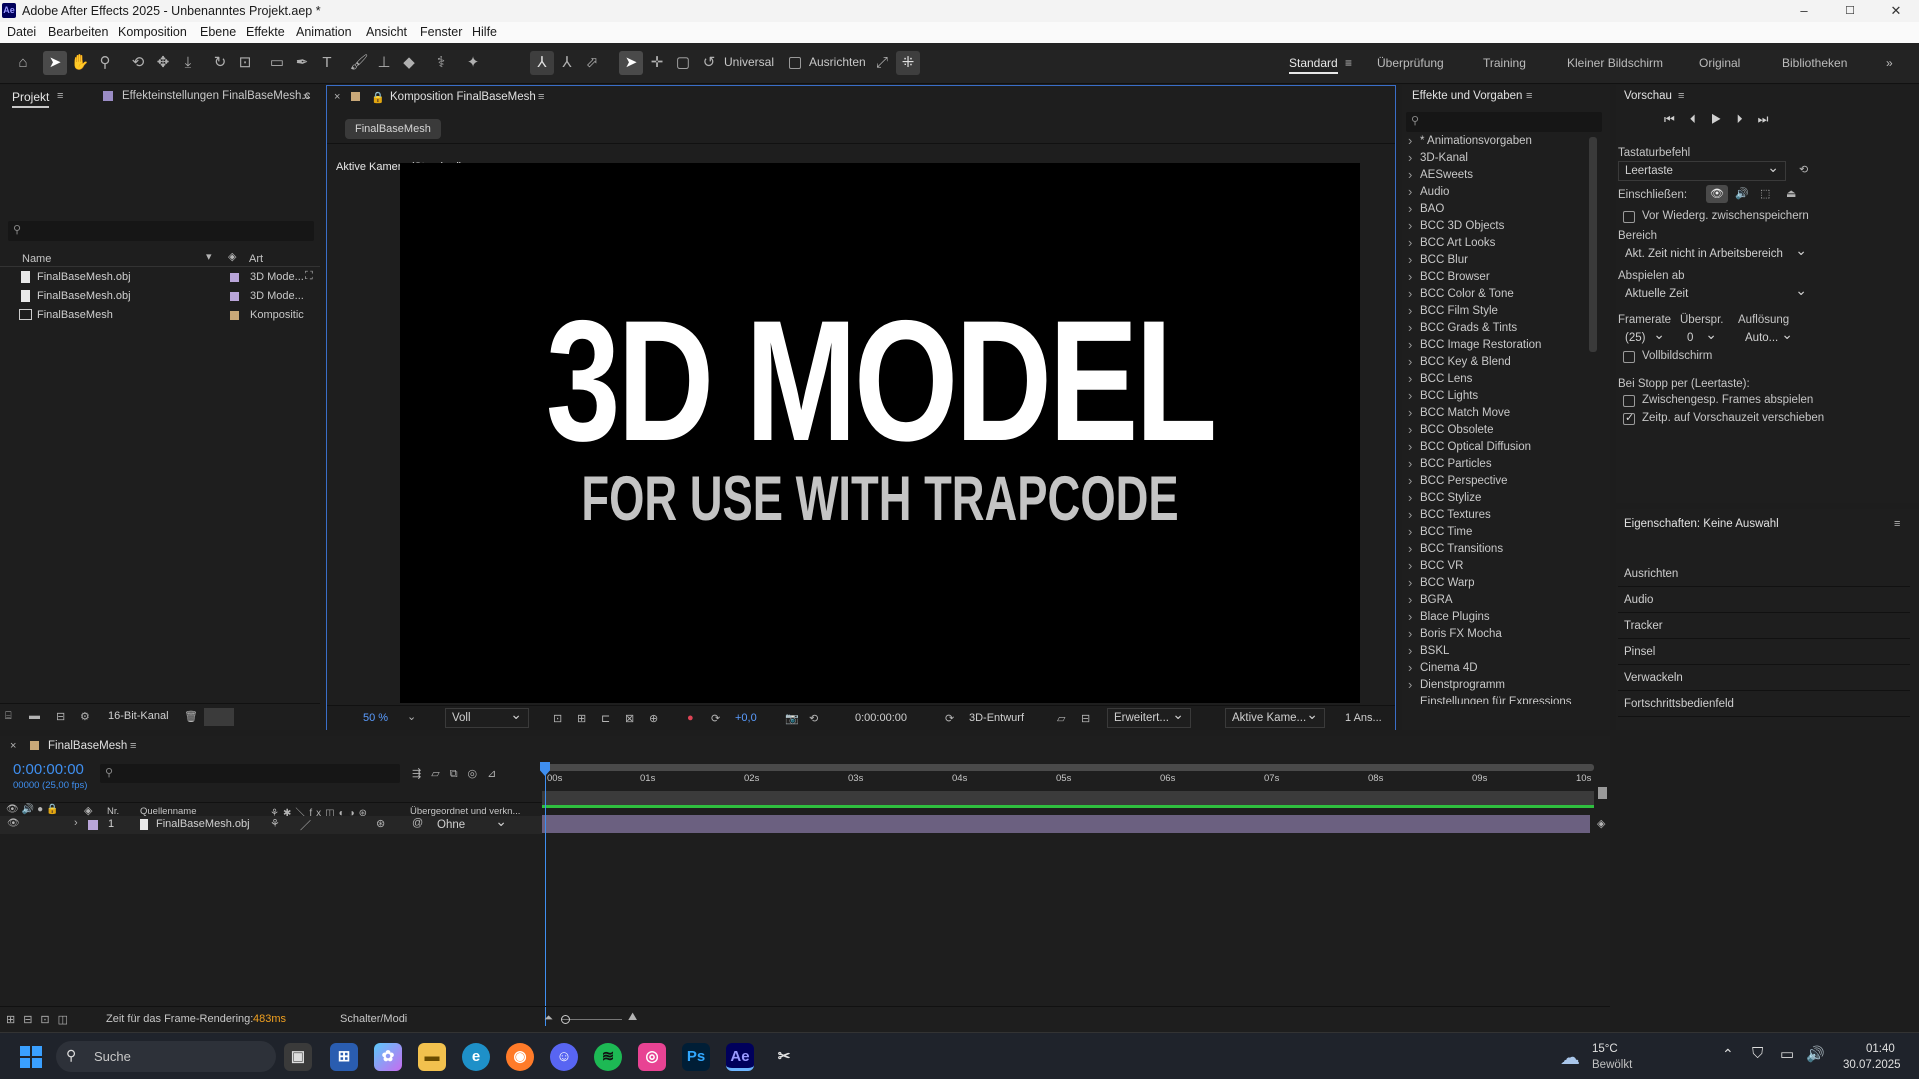 Image resolution: width=1919 pixels, height=1079 pixels. I want to click on time-ruler: 00s 01s 02s 03s 04s 05s 06s 07s 08s 09s 10s, so click(1068, 774).